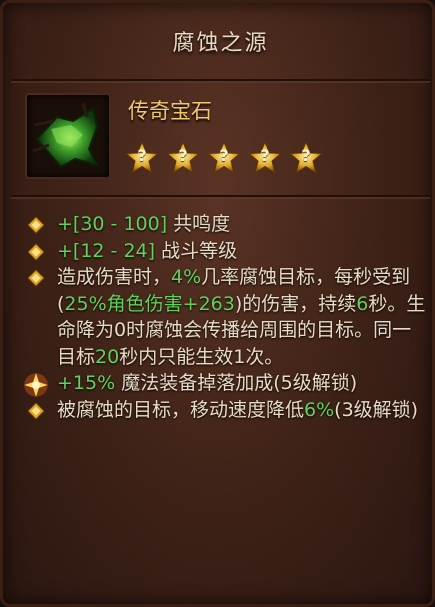  I want to click on affix-line: +[30 - 100] 共鸣度, so click(225, 224).